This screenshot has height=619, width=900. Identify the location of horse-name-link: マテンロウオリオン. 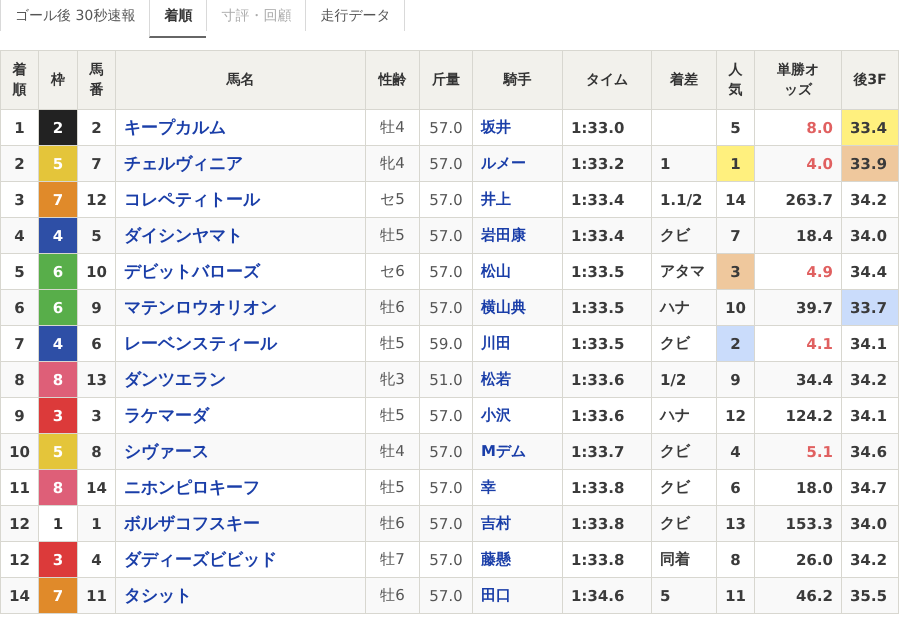
(241, 308).